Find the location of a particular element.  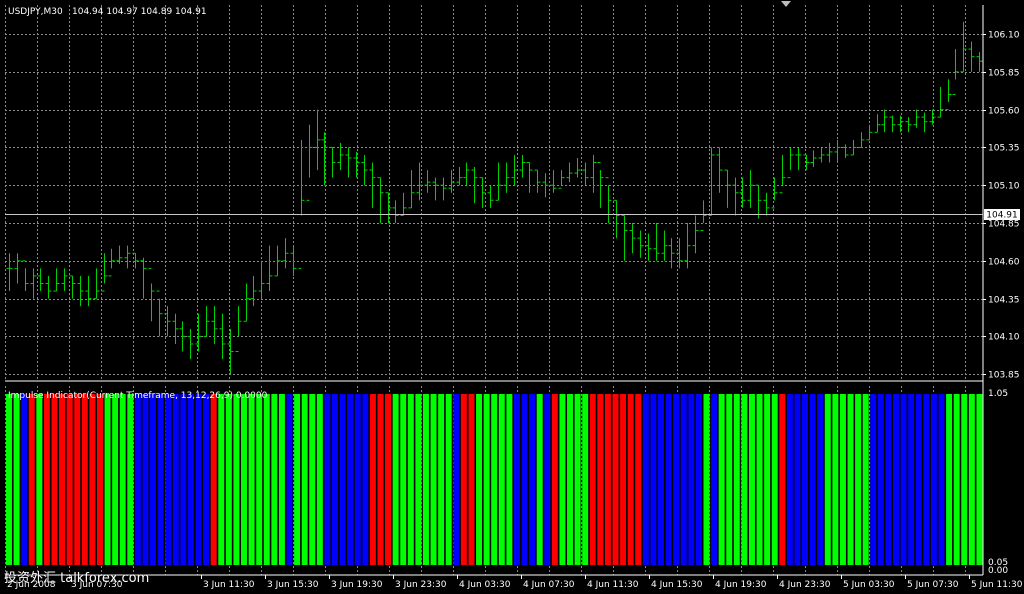

price-tick-label: 103.85 is located at coordinates (1004, 376).